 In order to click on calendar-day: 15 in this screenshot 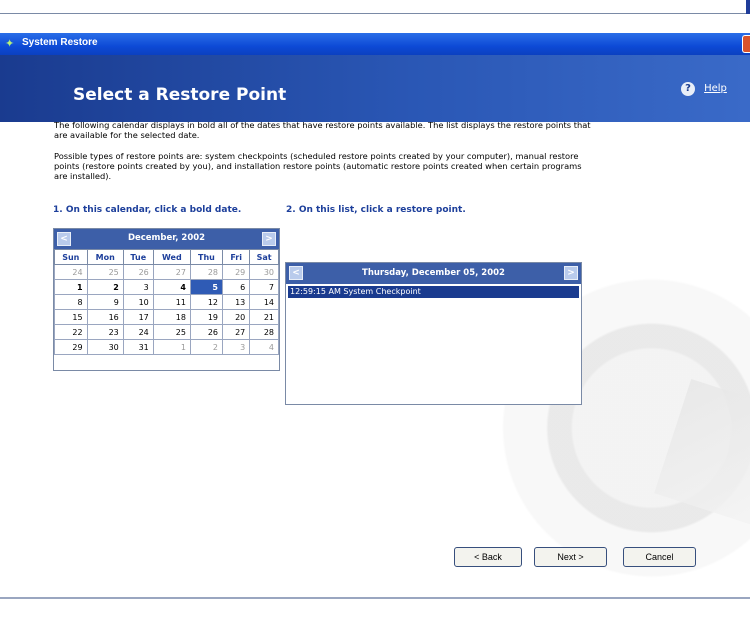, I will do `click(71, 317)`.